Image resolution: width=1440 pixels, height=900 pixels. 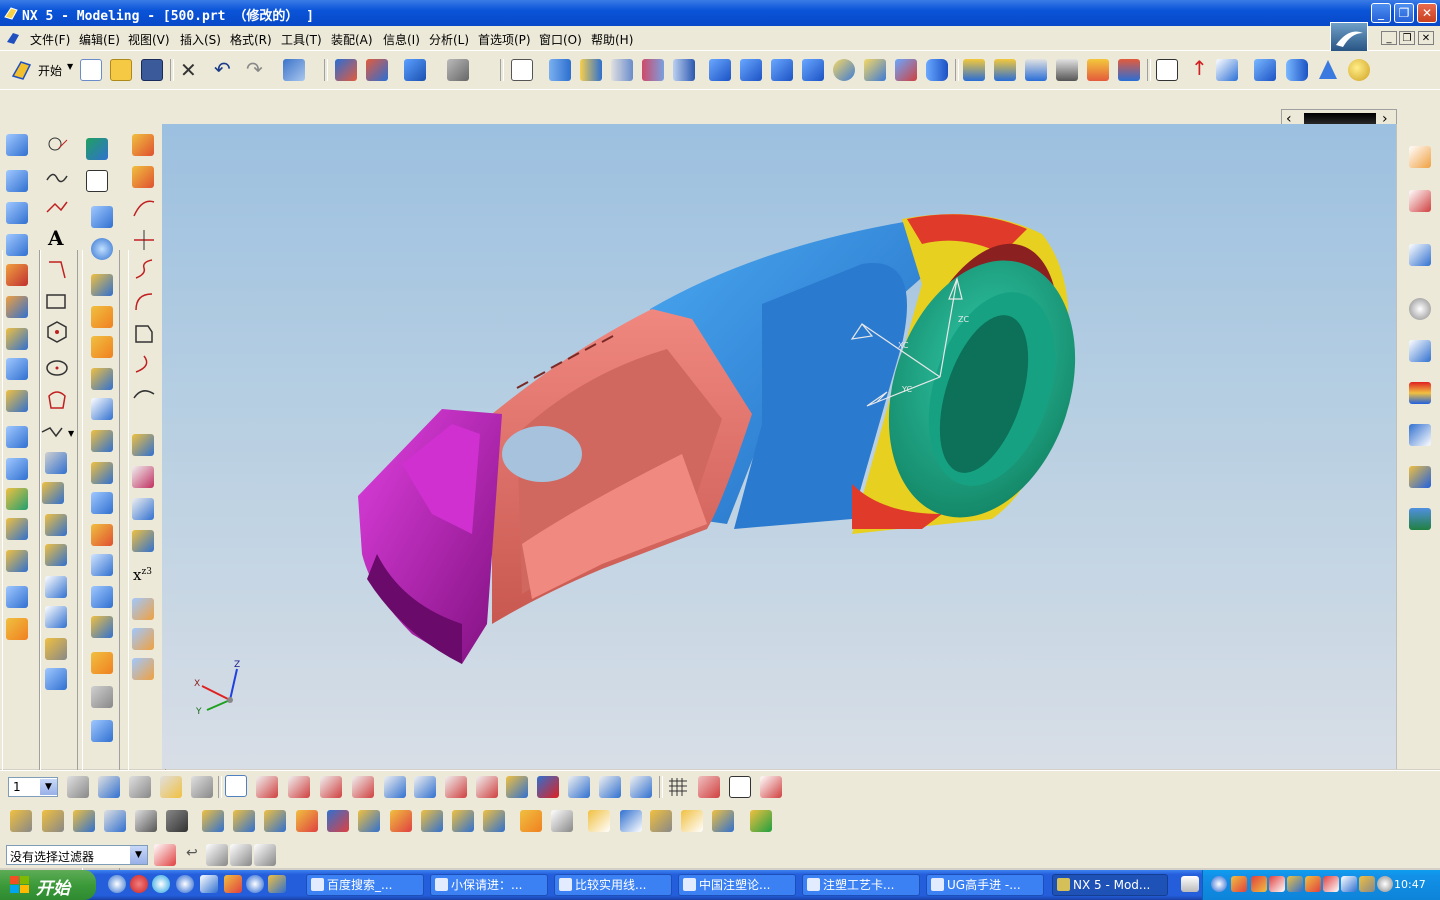 I want to click on assembly4-icon, so click(x=115, y=821).